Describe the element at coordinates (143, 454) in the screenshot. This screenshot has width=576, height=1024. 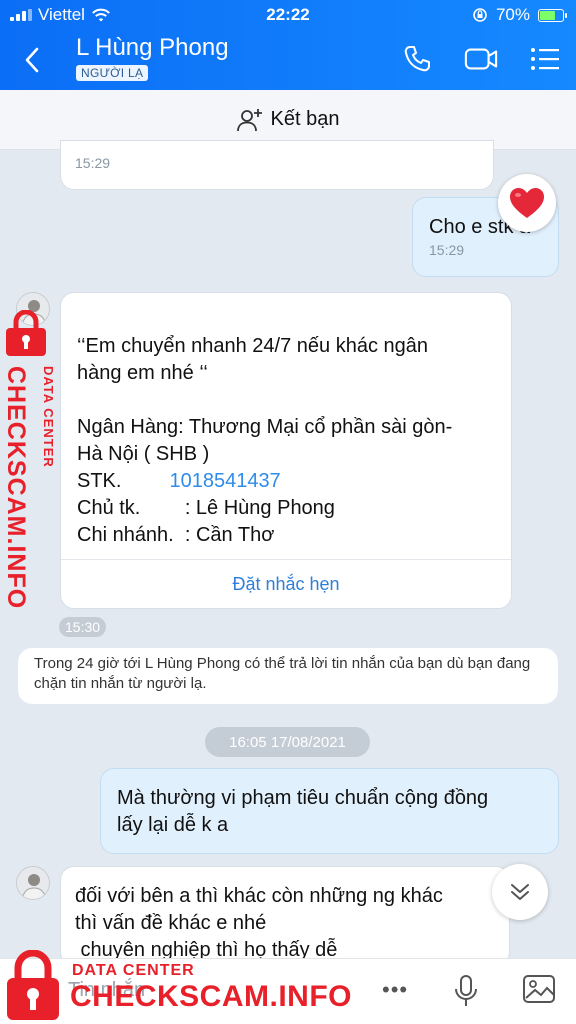
I see `message-line: Hà Nội ( SHB )` at that location.